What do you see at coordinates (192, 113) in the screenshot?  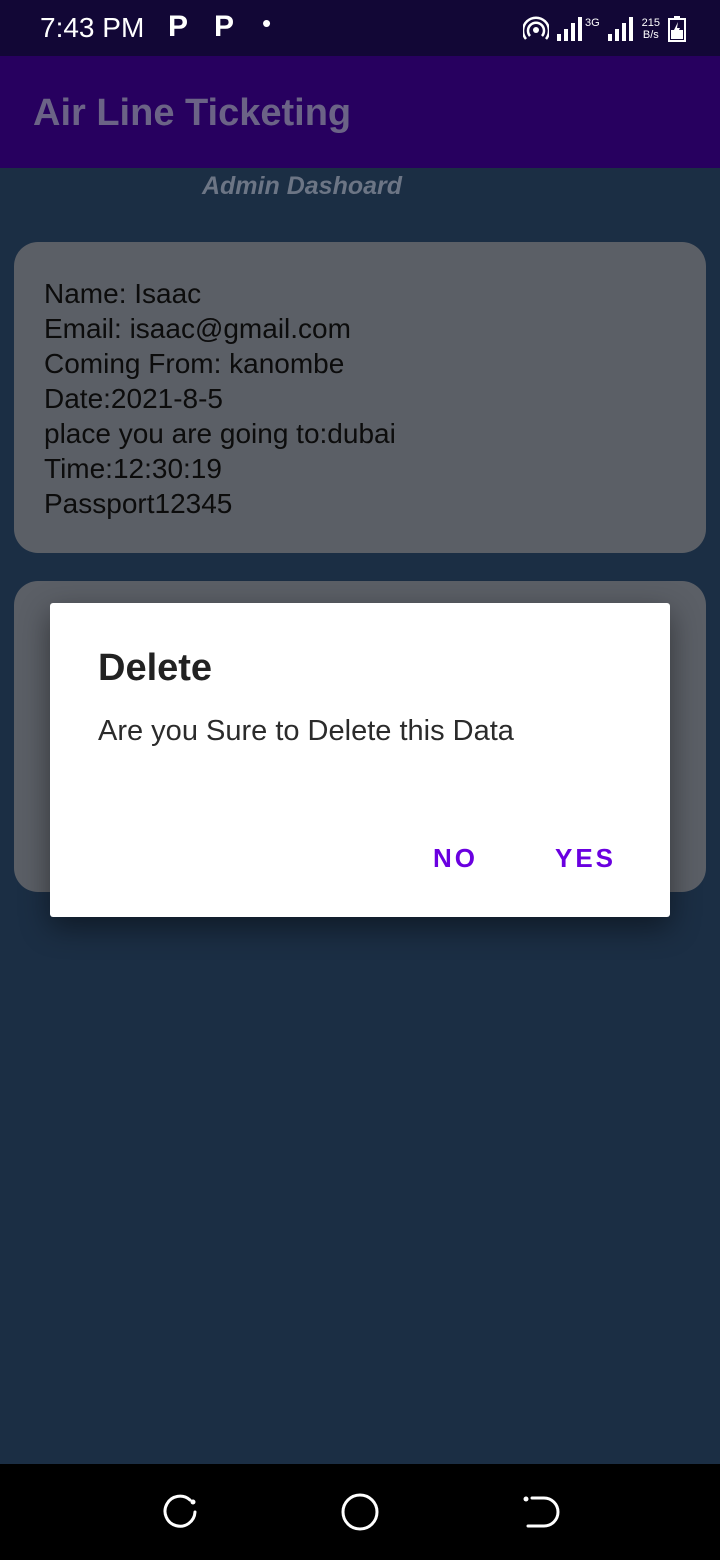 I see `app-title: Air Line Ticketing` at bounding box center [192, 113].